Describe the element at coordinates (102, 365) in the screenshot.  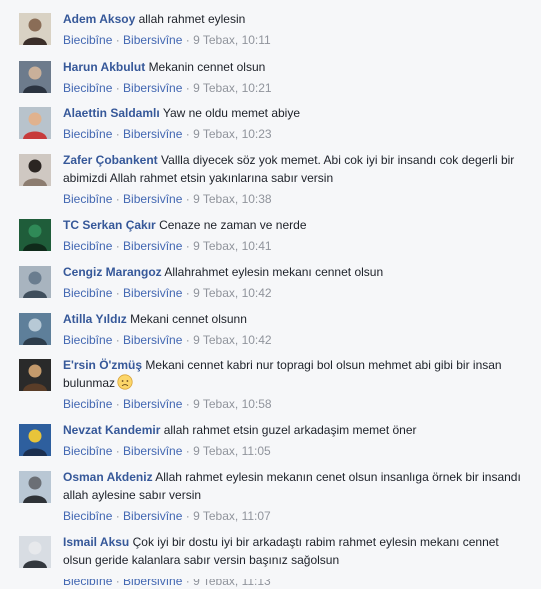
I see `comment-author-link: E'rsin Ö'zmüş` at that location.